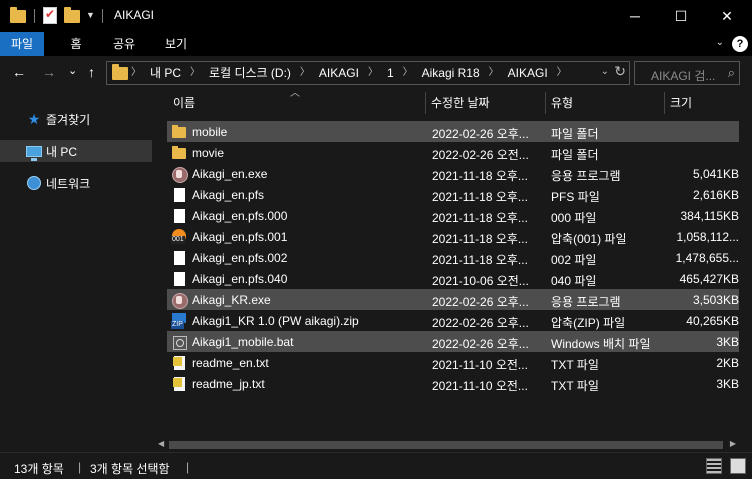 This screenshot has width=752, height=479. Describe the element at coordinates (124, 44) in the screenshot. I see `tab-share: 공유` at that location.